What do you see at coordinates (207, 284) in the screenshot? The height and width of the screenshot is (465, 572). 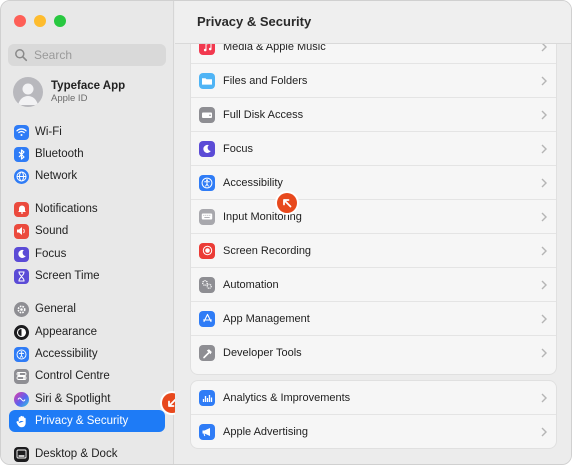 I see `gears-icon` at bounding box center [207, 284].